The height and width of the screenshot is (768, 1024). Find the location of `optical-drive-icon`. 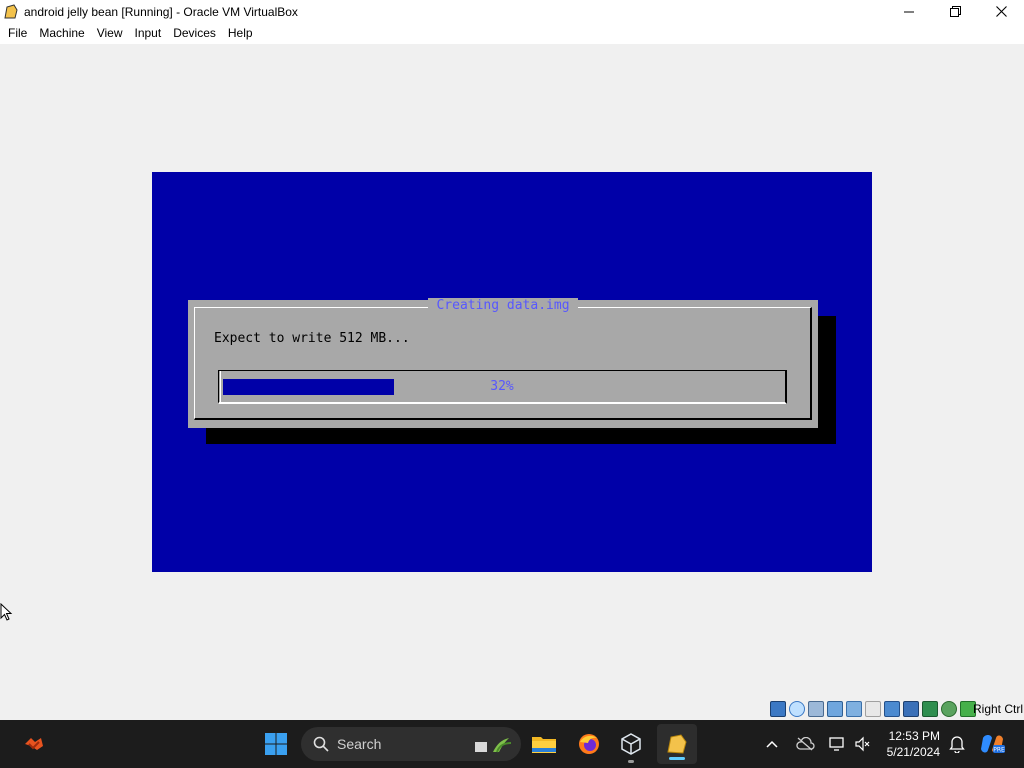

optical-drive-icon is located at coordinates (797, 709).